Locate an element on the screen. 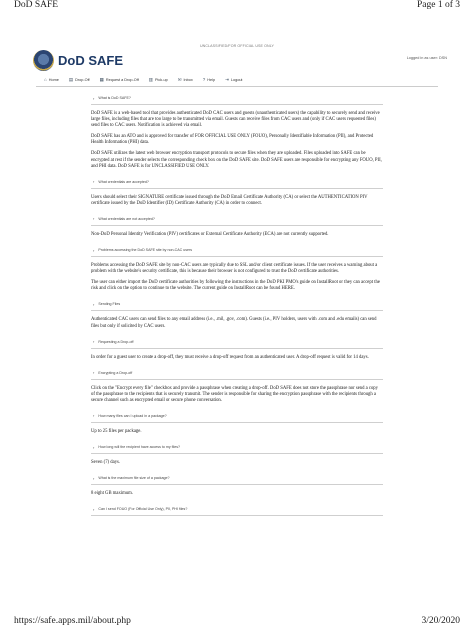  dropoff-icon: ▤ is located at coordinates (71, 79).